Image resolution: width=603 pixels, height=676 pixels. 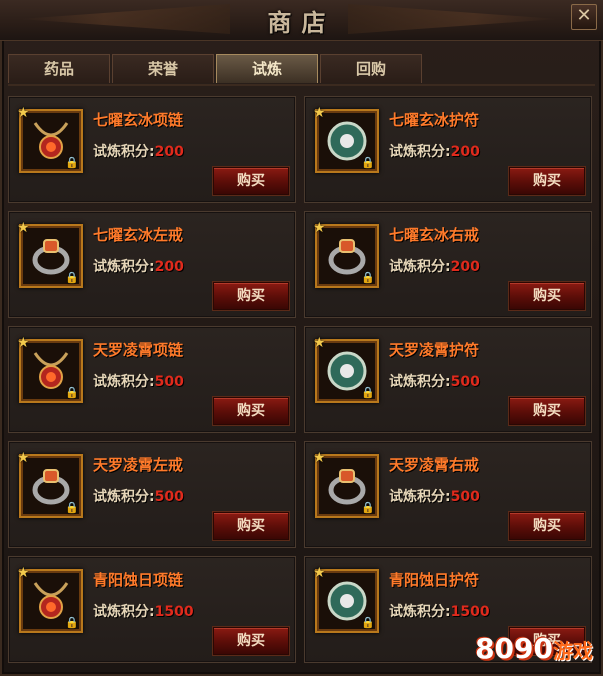 I want to click on shop-item-card: ★ 🔒 天罗凌霄左戒 试炼积分:500 购买, so click(x=152, y=494).